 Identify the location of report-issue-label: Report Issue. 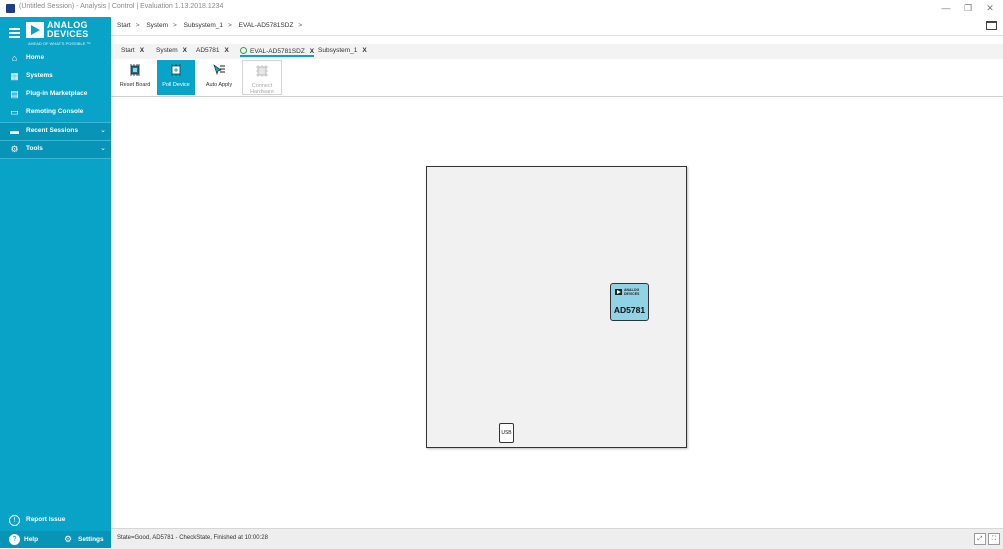
(46, 519).